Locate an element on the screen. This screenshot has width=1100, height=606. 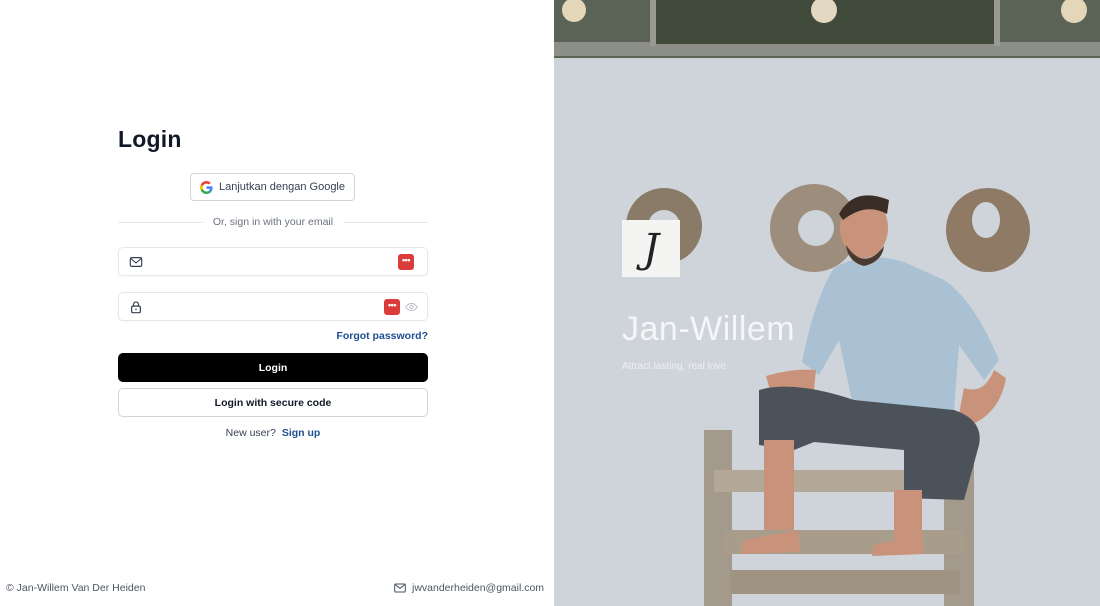
divider: Or, sign in with your email is located at coordinates (273, 222).